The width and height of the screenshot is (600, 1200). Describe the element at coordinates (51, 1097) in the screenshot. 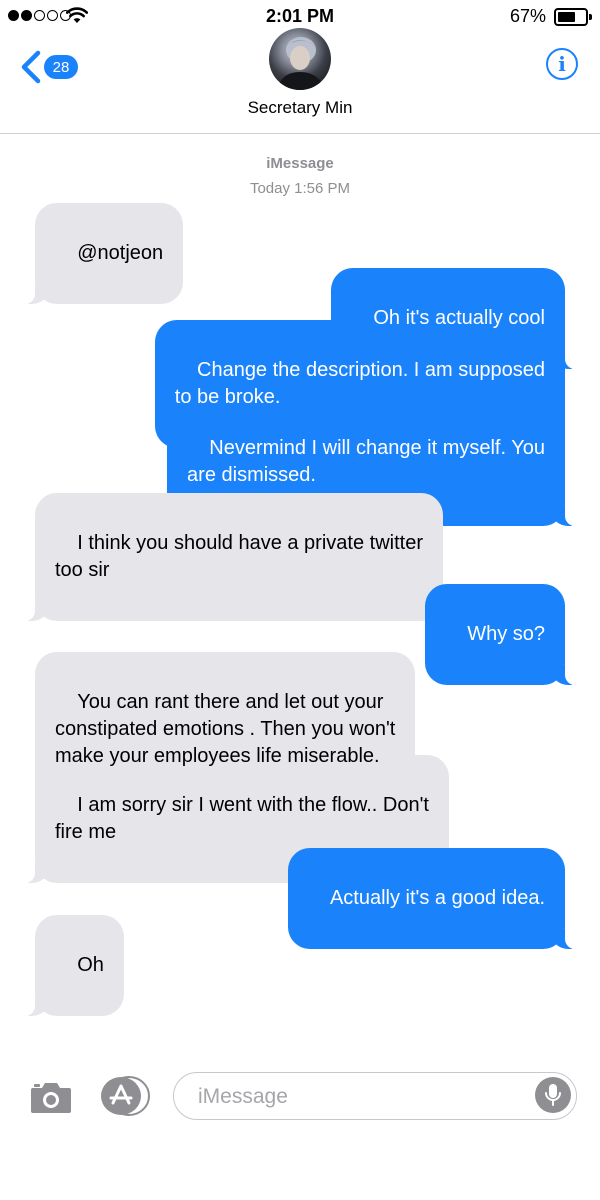

I see `camera-icon` at that location.